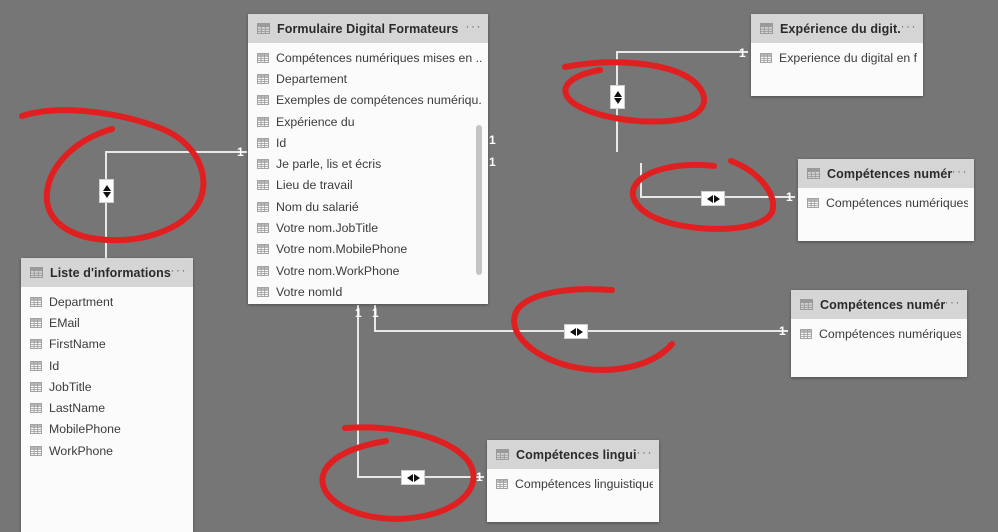 The image size is (998, 532). Describe the element at coordinates (573, 454) in the screenshot. I see `table-header: Compétences linguis...···` at that location.